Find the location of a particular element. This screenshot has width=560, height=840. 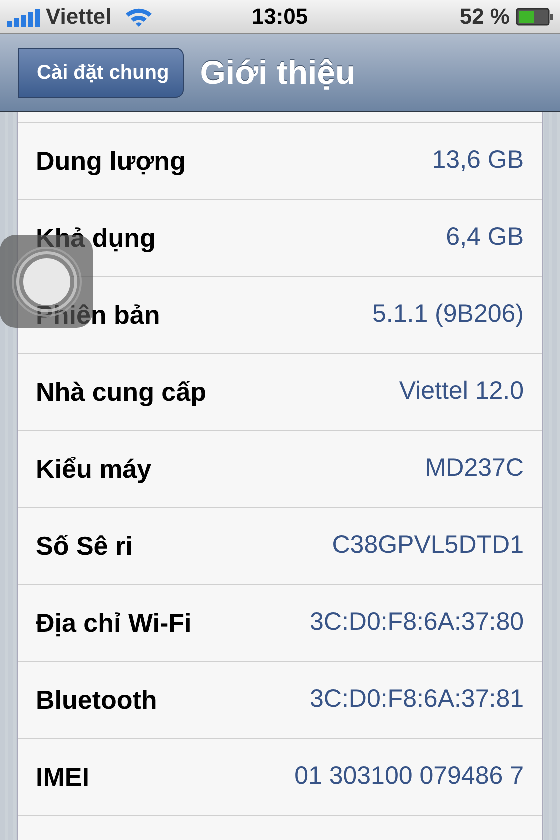

carrier-name: Viettel is located at coordinates (79, 17).